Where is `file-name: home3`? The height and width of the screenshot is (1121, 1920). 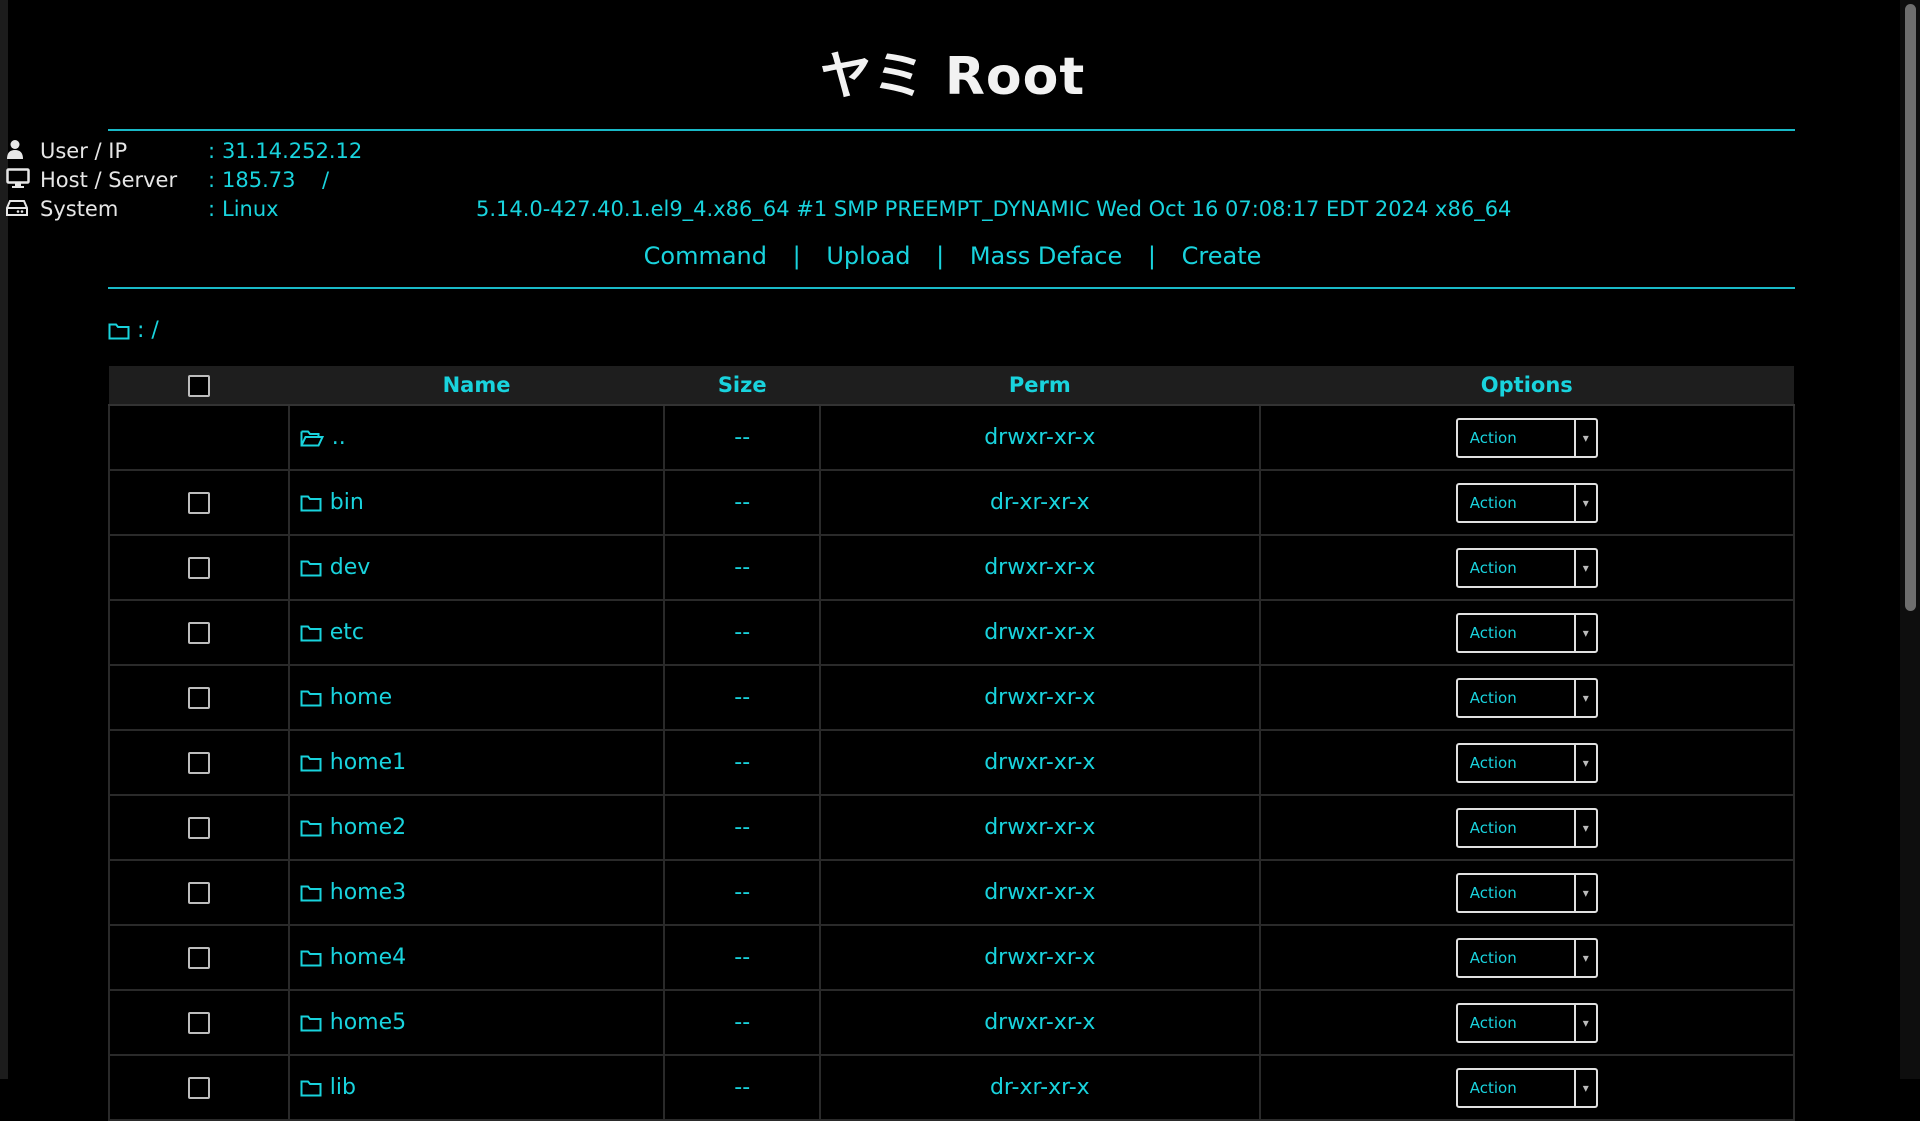 file-name: home3 is located at coordinates (368, 892).